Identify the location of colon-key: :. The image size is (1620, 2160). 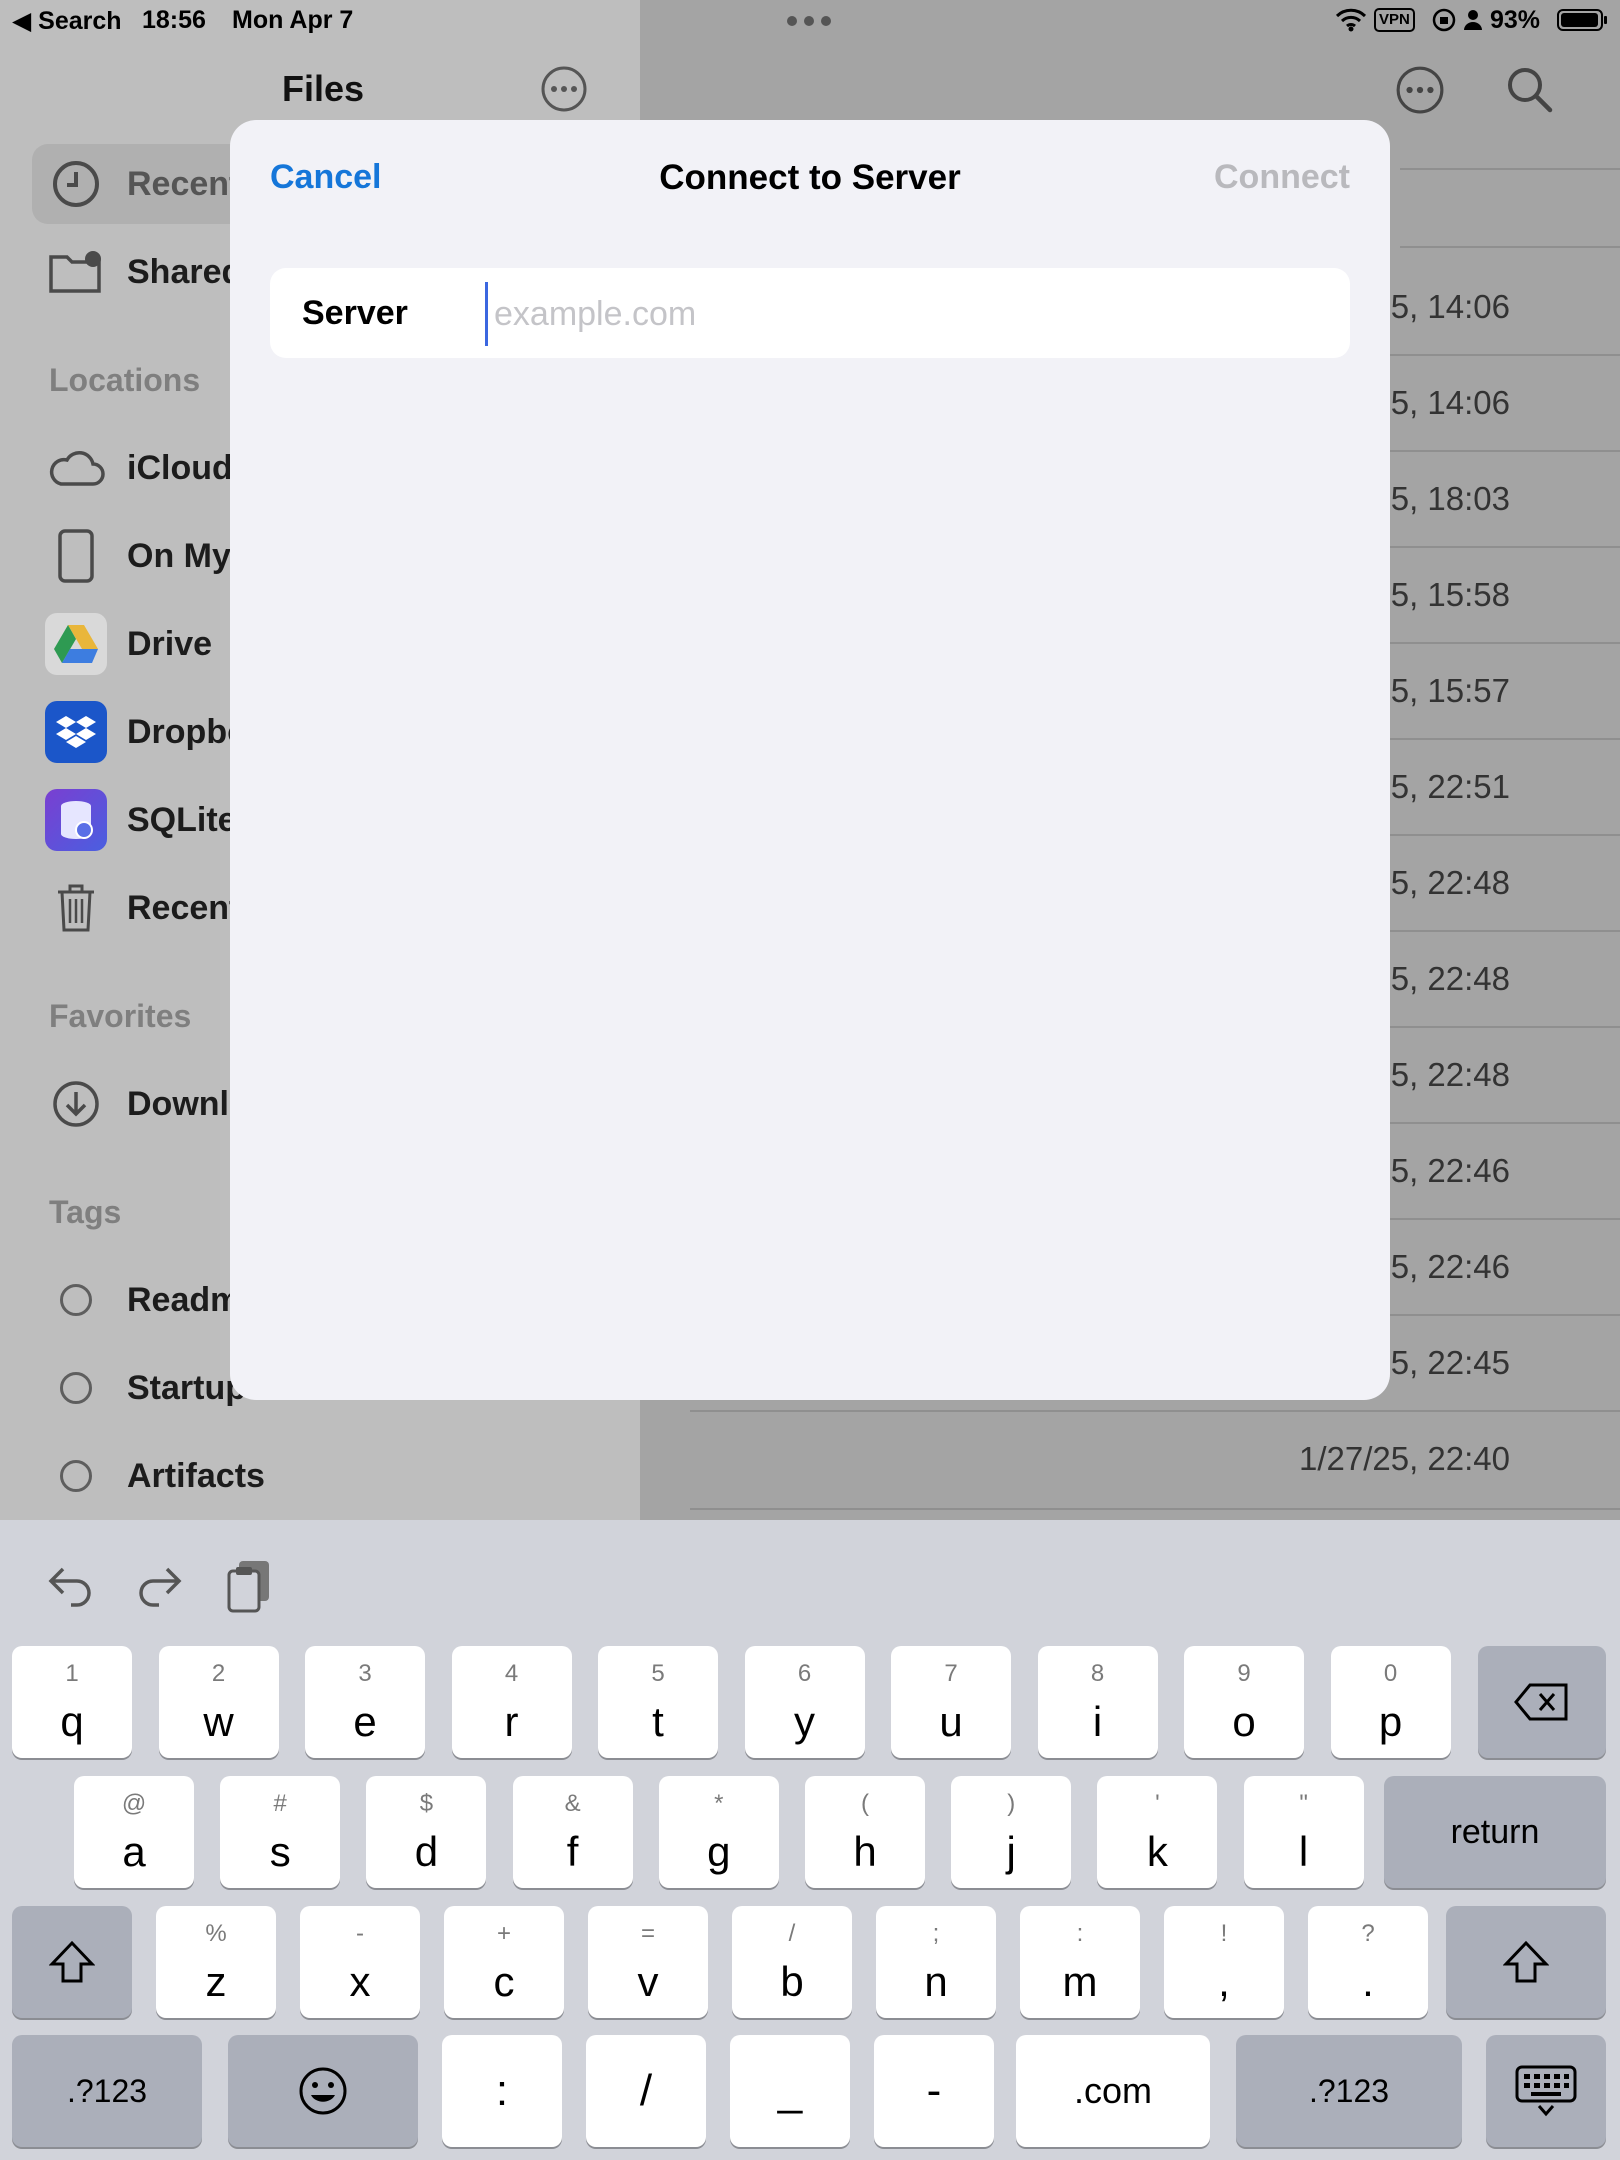
(502, 2091).